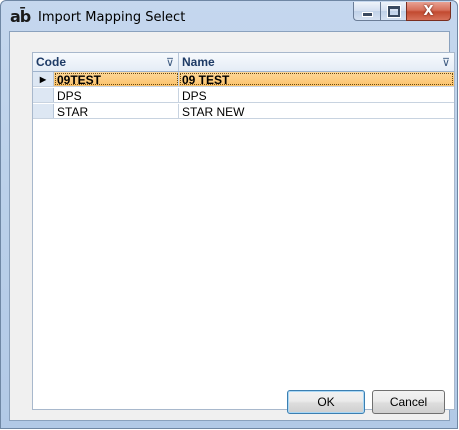  What do you see at coordinates (229, 16) in the screenshot?
I see `title-bar: ab̄ Import Mapping Select X` at bounding box center [229, 16].